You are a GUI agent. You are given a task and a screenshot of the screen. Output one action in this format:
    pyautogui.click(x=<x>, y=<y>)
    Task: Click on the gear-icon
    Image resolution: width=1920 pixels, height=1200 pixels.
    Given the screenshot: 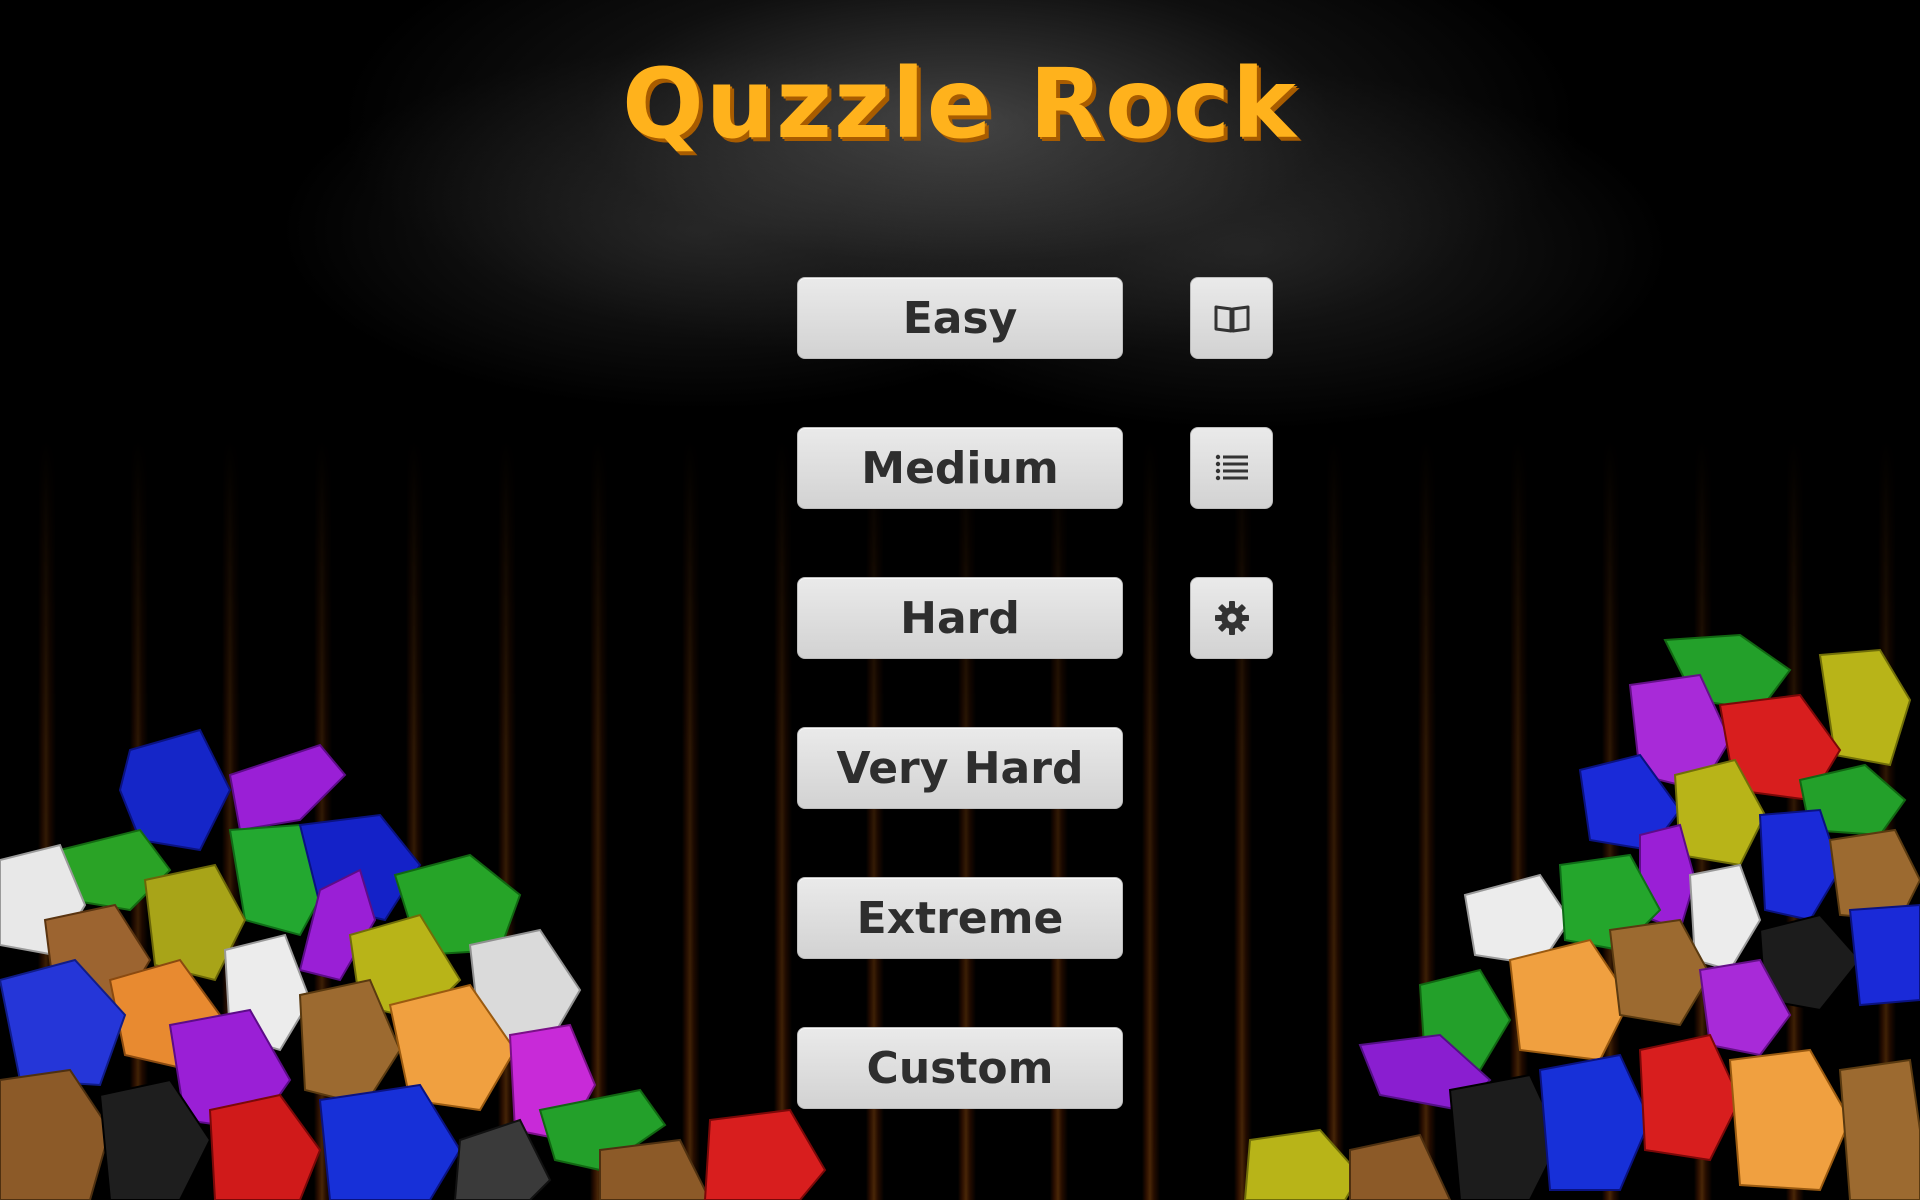 What is the action you would take?
    pyautogui.click(x=1231, y=618)
    